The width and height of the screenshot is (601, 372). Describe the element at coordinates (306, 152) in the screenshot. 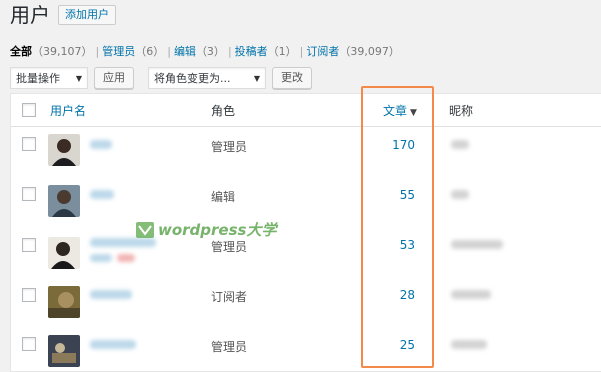

I see `table-row: 管理员 170` at that location.